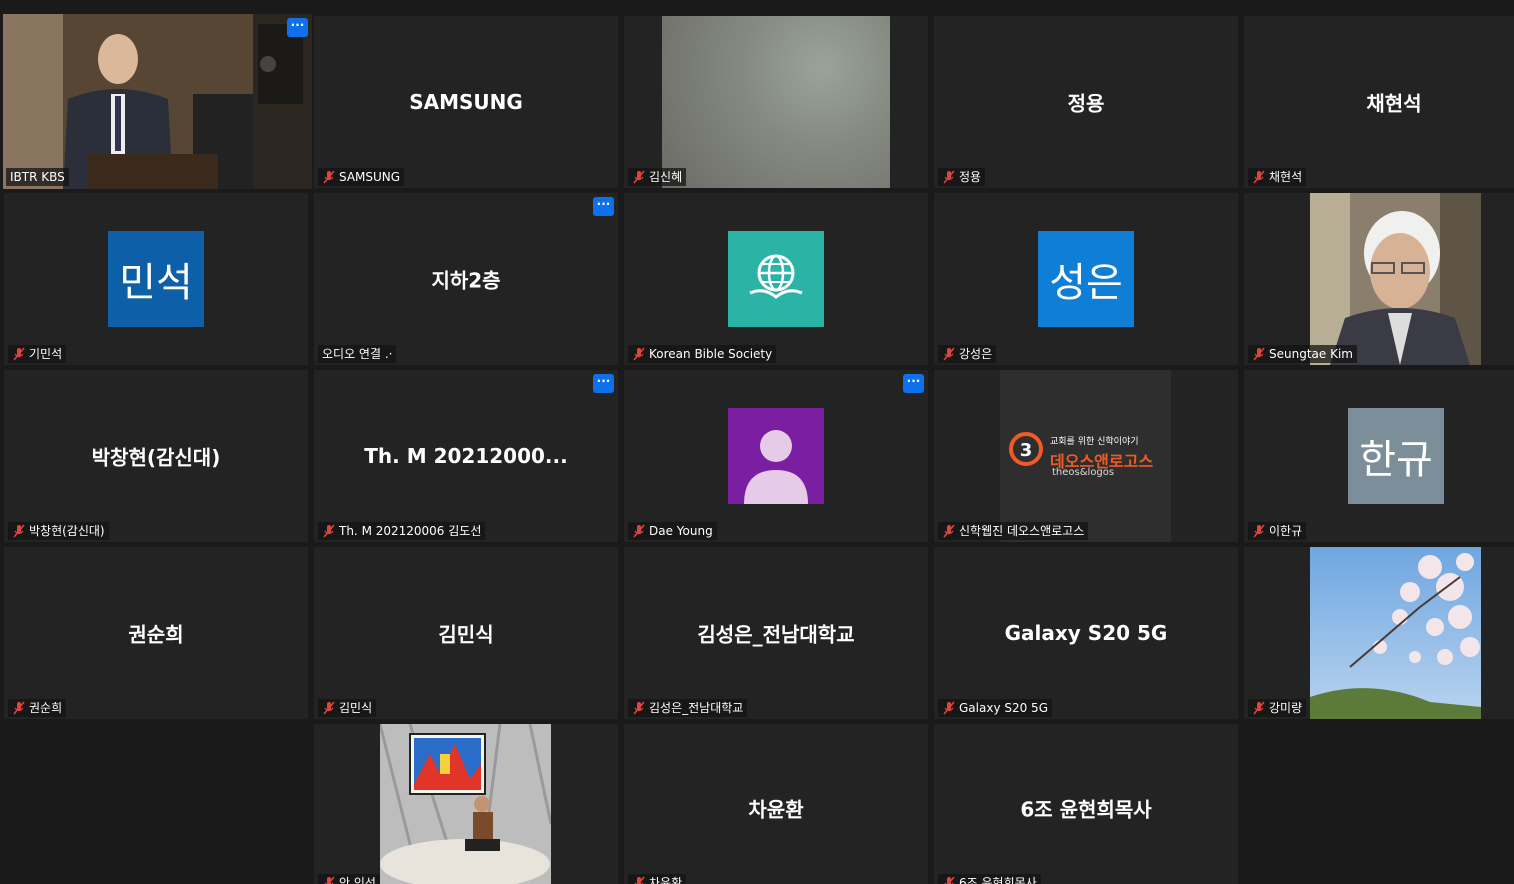  Describe the element at coordinates (776, 809) in the screenshot. I see `participant-display-name: 차윤환` at that location.